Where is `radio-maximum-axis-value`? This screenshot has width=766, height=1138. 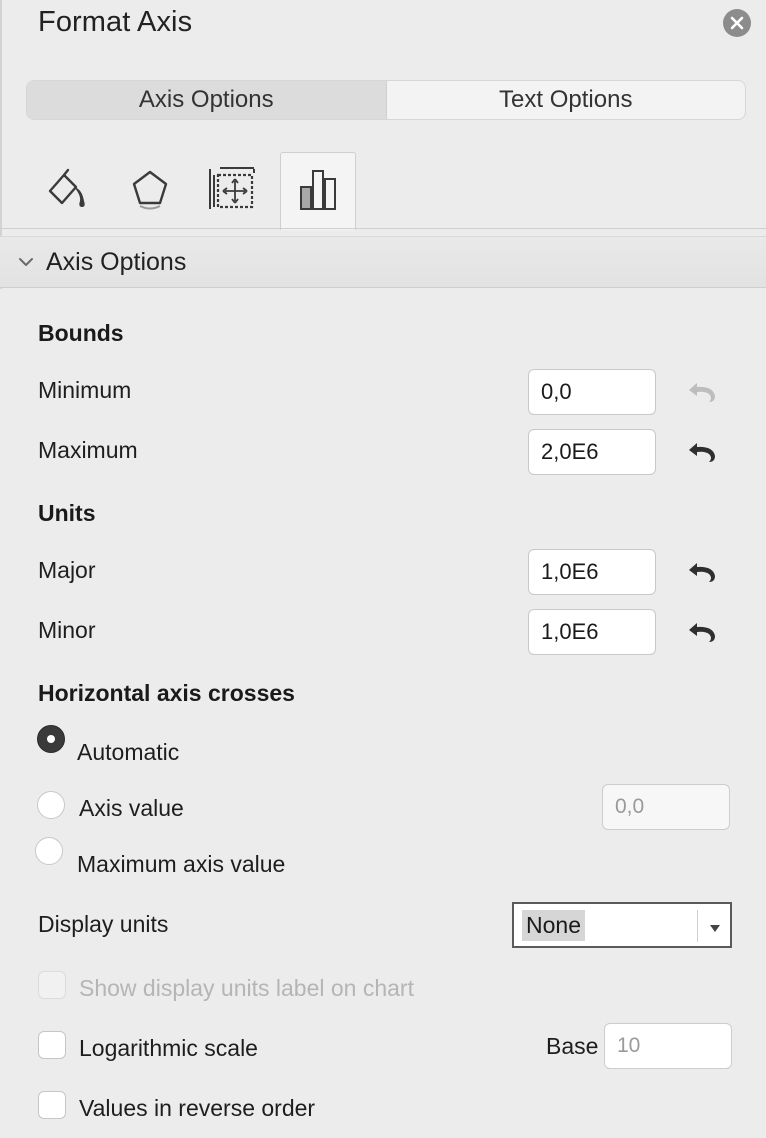
radio-maximum-axis-value is located at coordinates (49, 851).